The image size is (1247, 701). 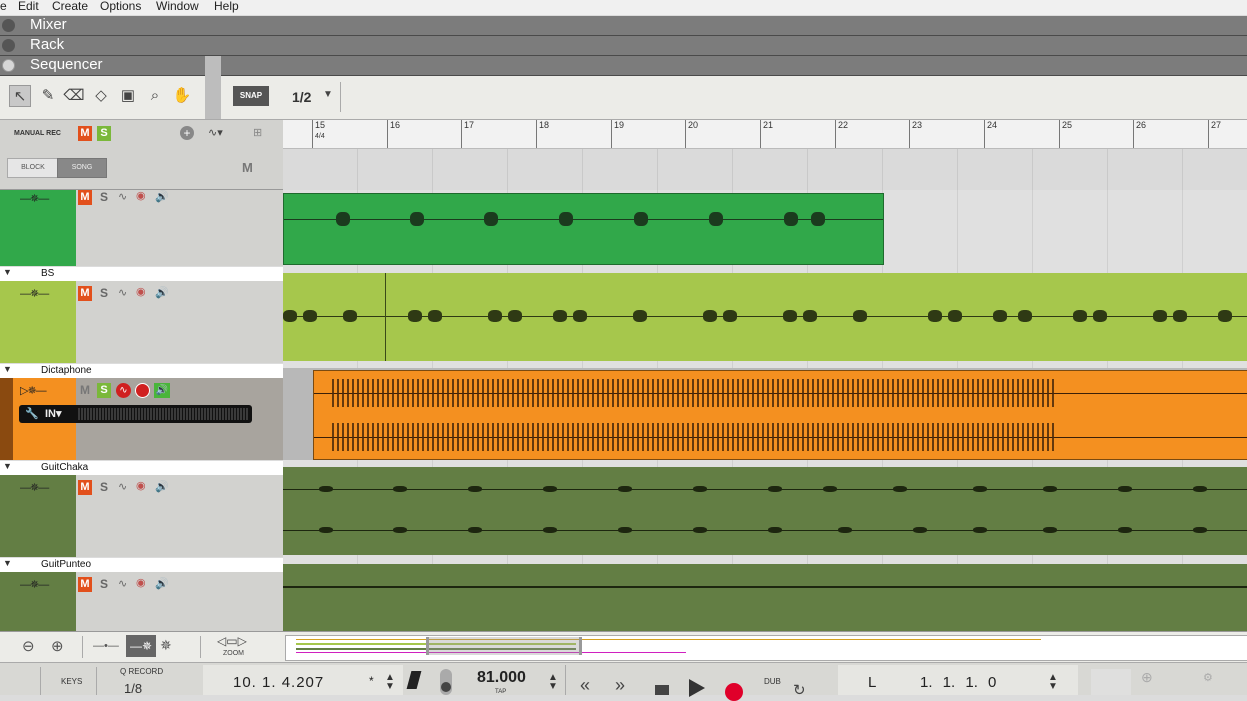 What do you see at coordinates (734, 692) in the screenshot?
I see `record-icon` at bounding box center [734, 692].